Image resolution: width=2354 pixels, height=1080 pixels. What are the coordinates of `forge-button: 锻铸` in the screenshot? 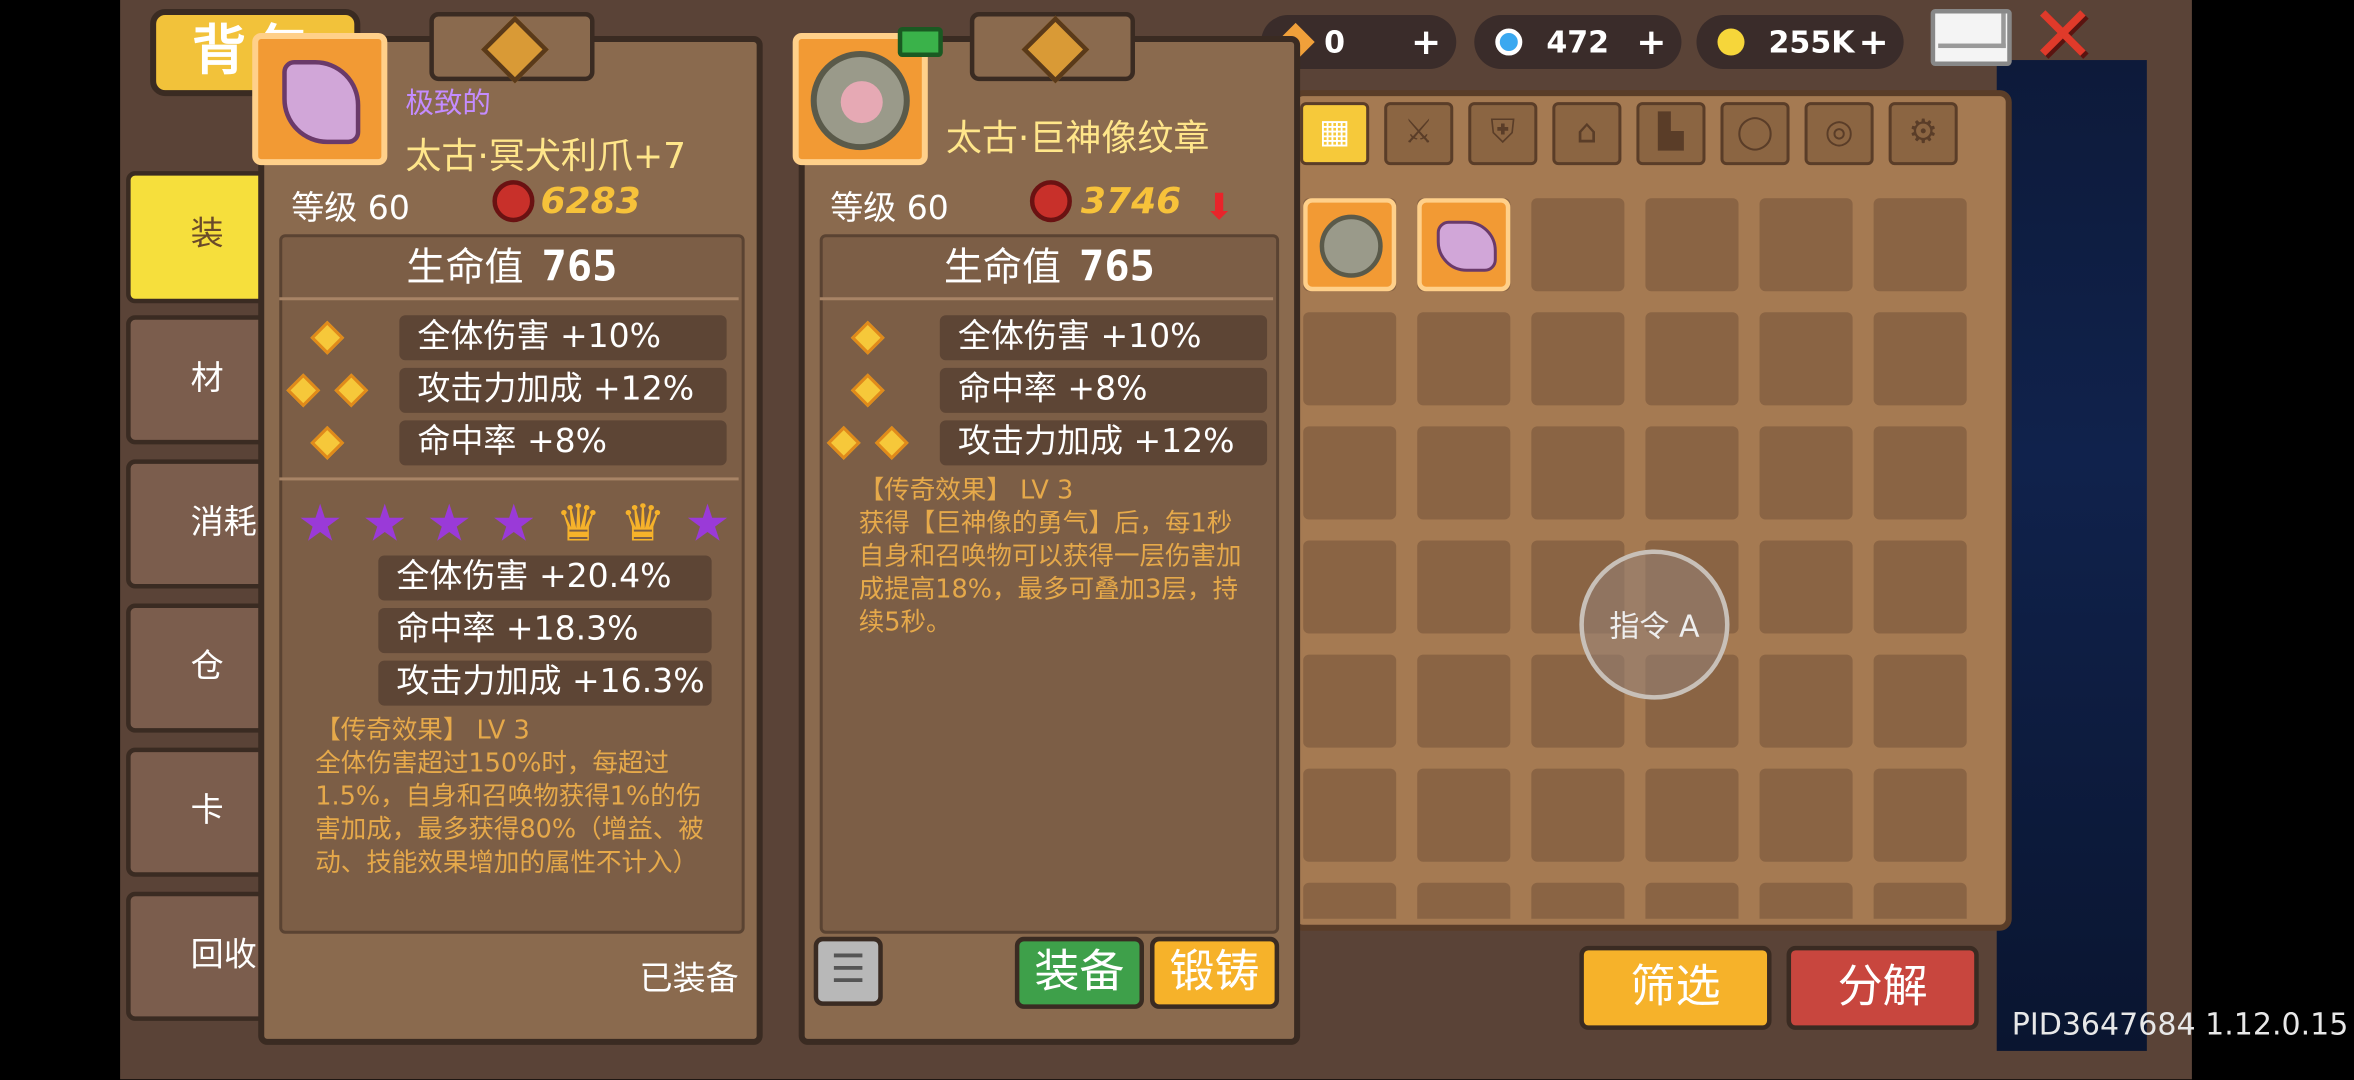 It's located at (1214, 972).